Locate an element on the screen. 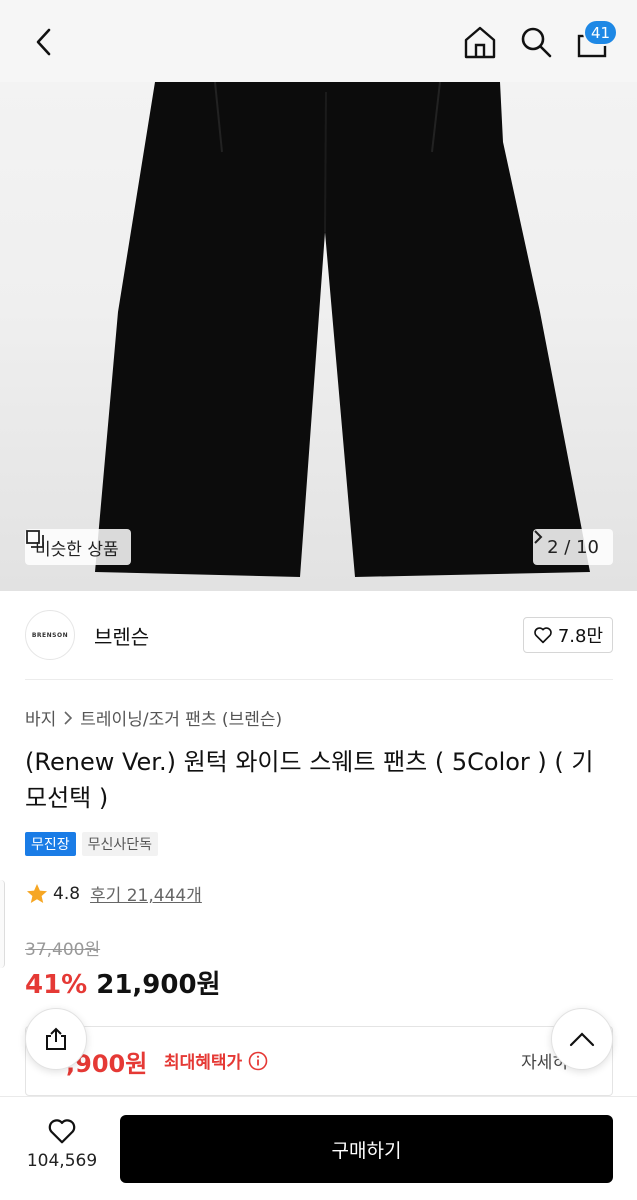 The image size is (637, 1200). benefit-label: 최대혜택가 is located at coordinates (216, 1060).